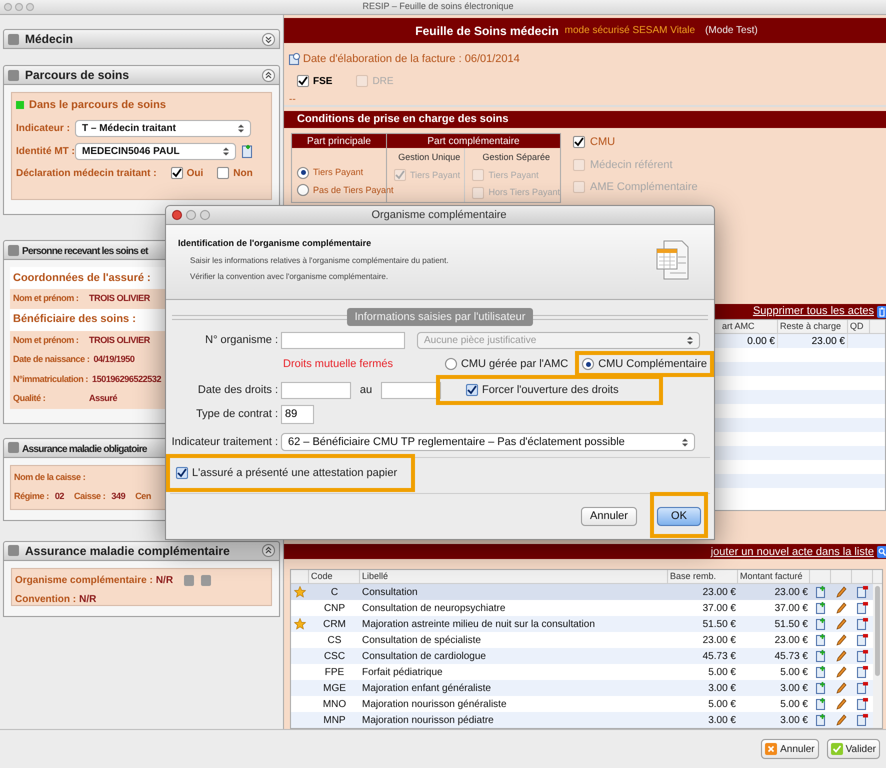 The height and width of the screenshot is (768, 886). Describe the element at coordinates (421, 641) in the screenshot. I see `table-cell-text: Consultation de spécialiste` at that location.